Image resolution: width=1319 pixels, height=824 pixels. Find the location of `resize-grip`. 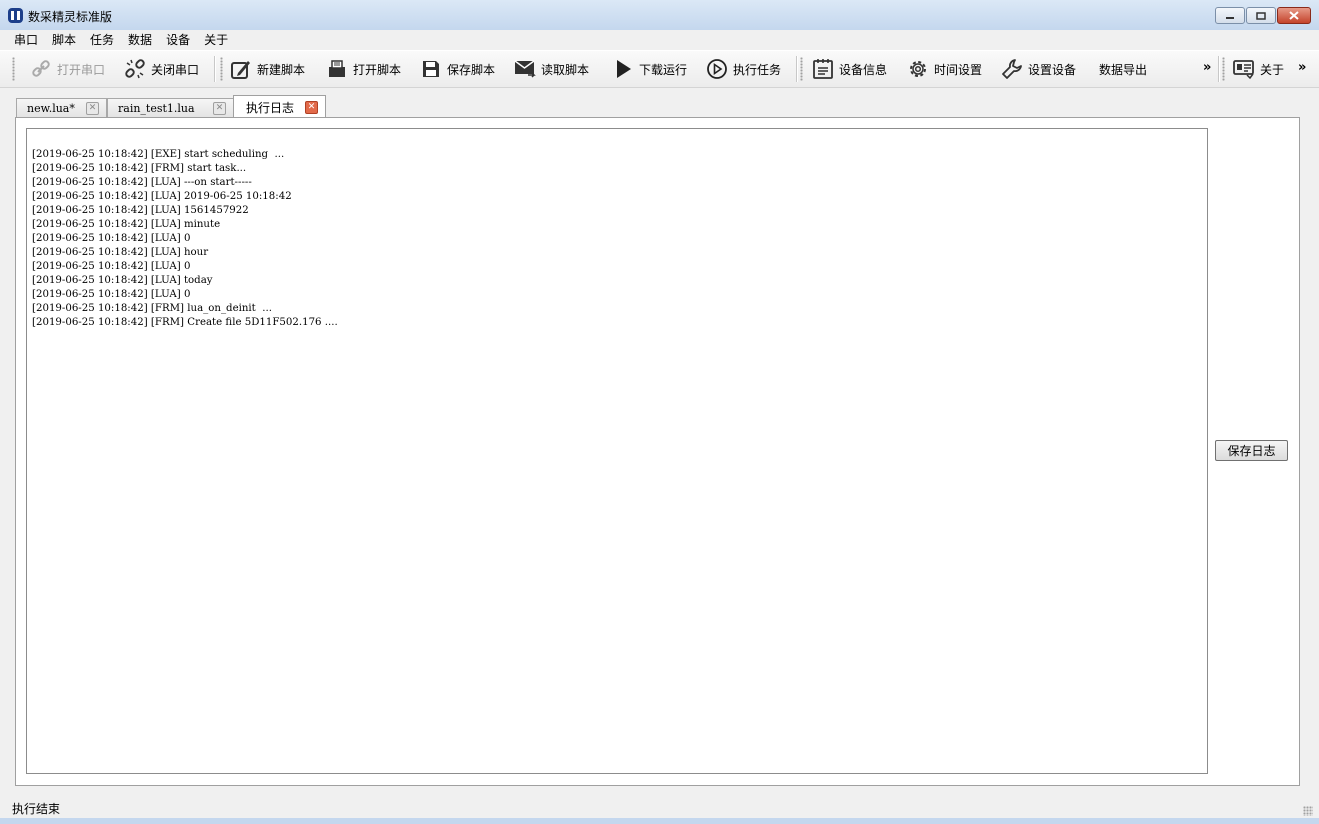

resize-grip is located at coordinates (1308, 811).